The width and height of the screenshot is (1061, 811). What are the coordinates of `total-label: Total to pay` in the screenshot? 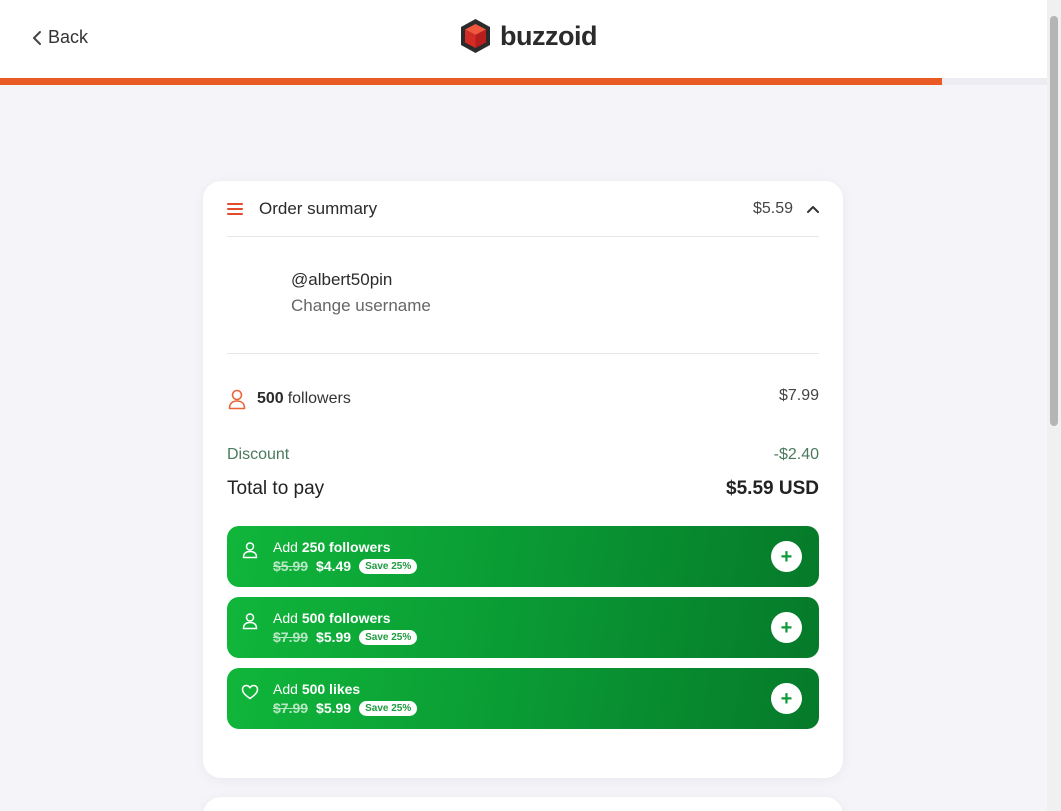 It's located at (276, 488).